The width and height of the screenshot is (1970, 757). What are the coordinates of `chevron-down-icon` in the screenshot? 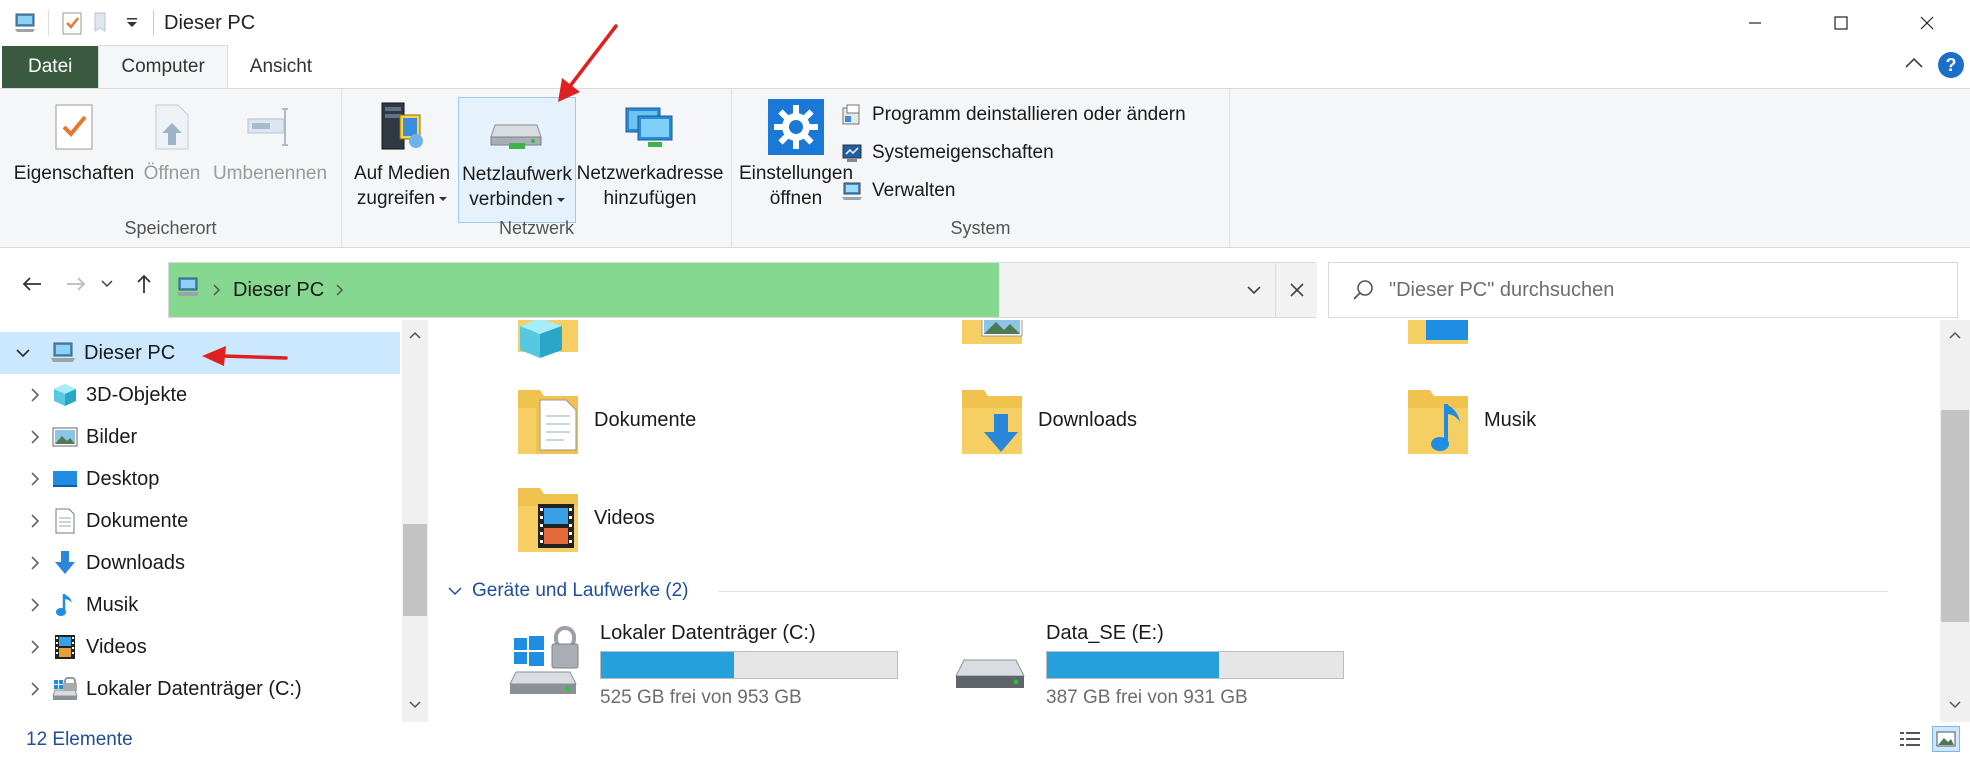 It's located at (23, 353).